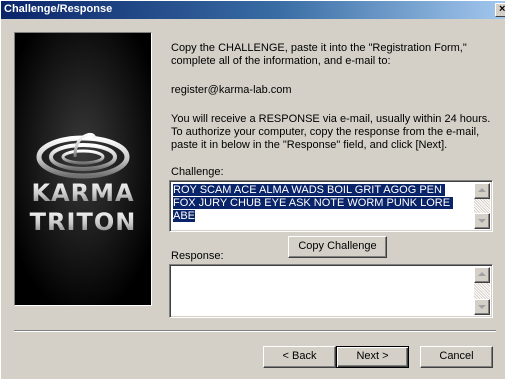 This screenshot has height=379, width=505. What do you see at coordinates (482, 206) in the screenshot?
I see `challenge-scrollbar` at bounding box center [482, 206].